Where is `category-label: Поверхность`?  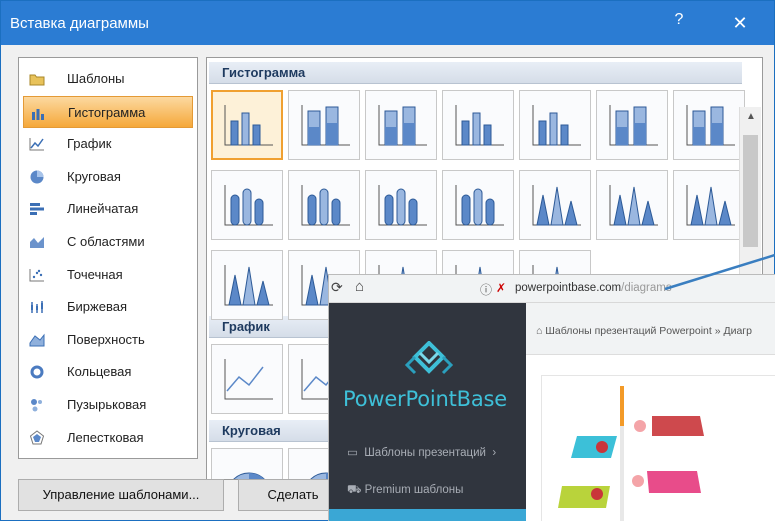 category-label: Поверхность is located at coordinates (106, 339).